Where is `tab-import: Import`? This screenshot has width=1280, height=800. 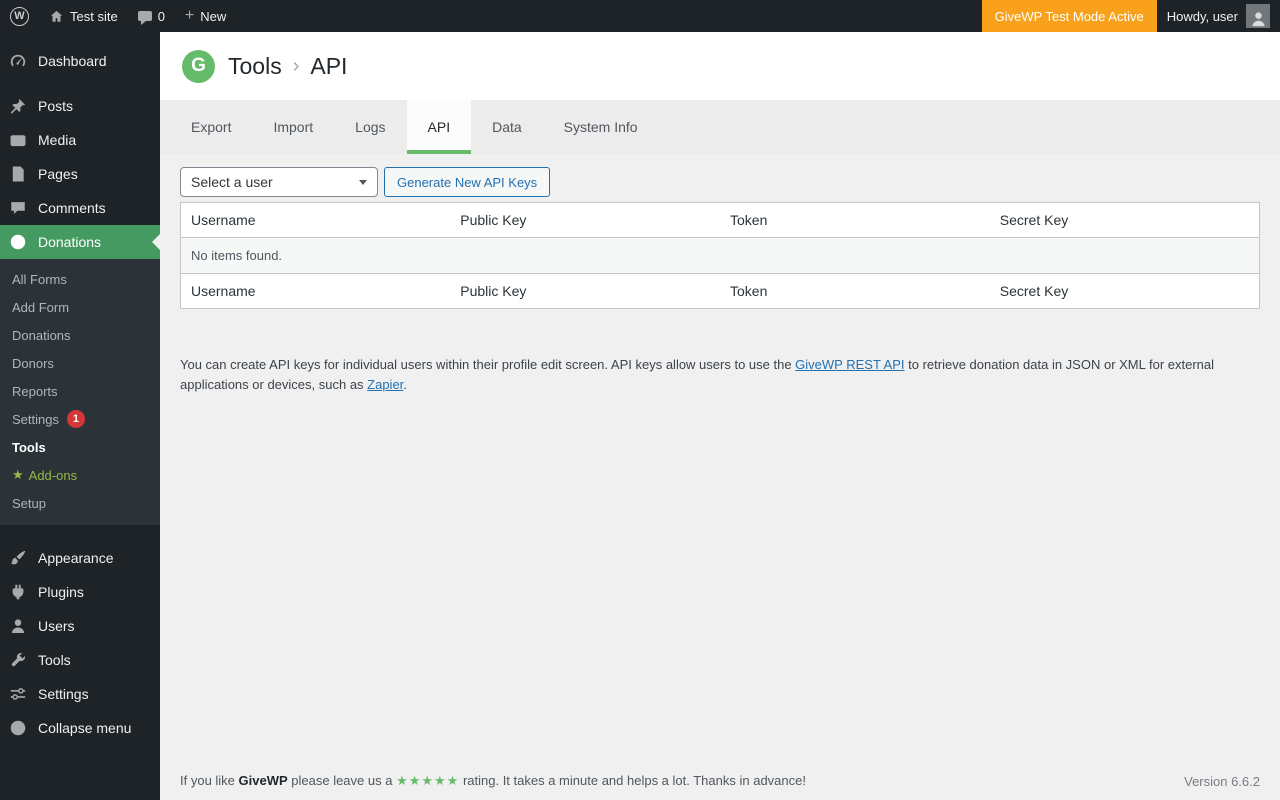 tab-import: Import is located at coordinates (293, 127).